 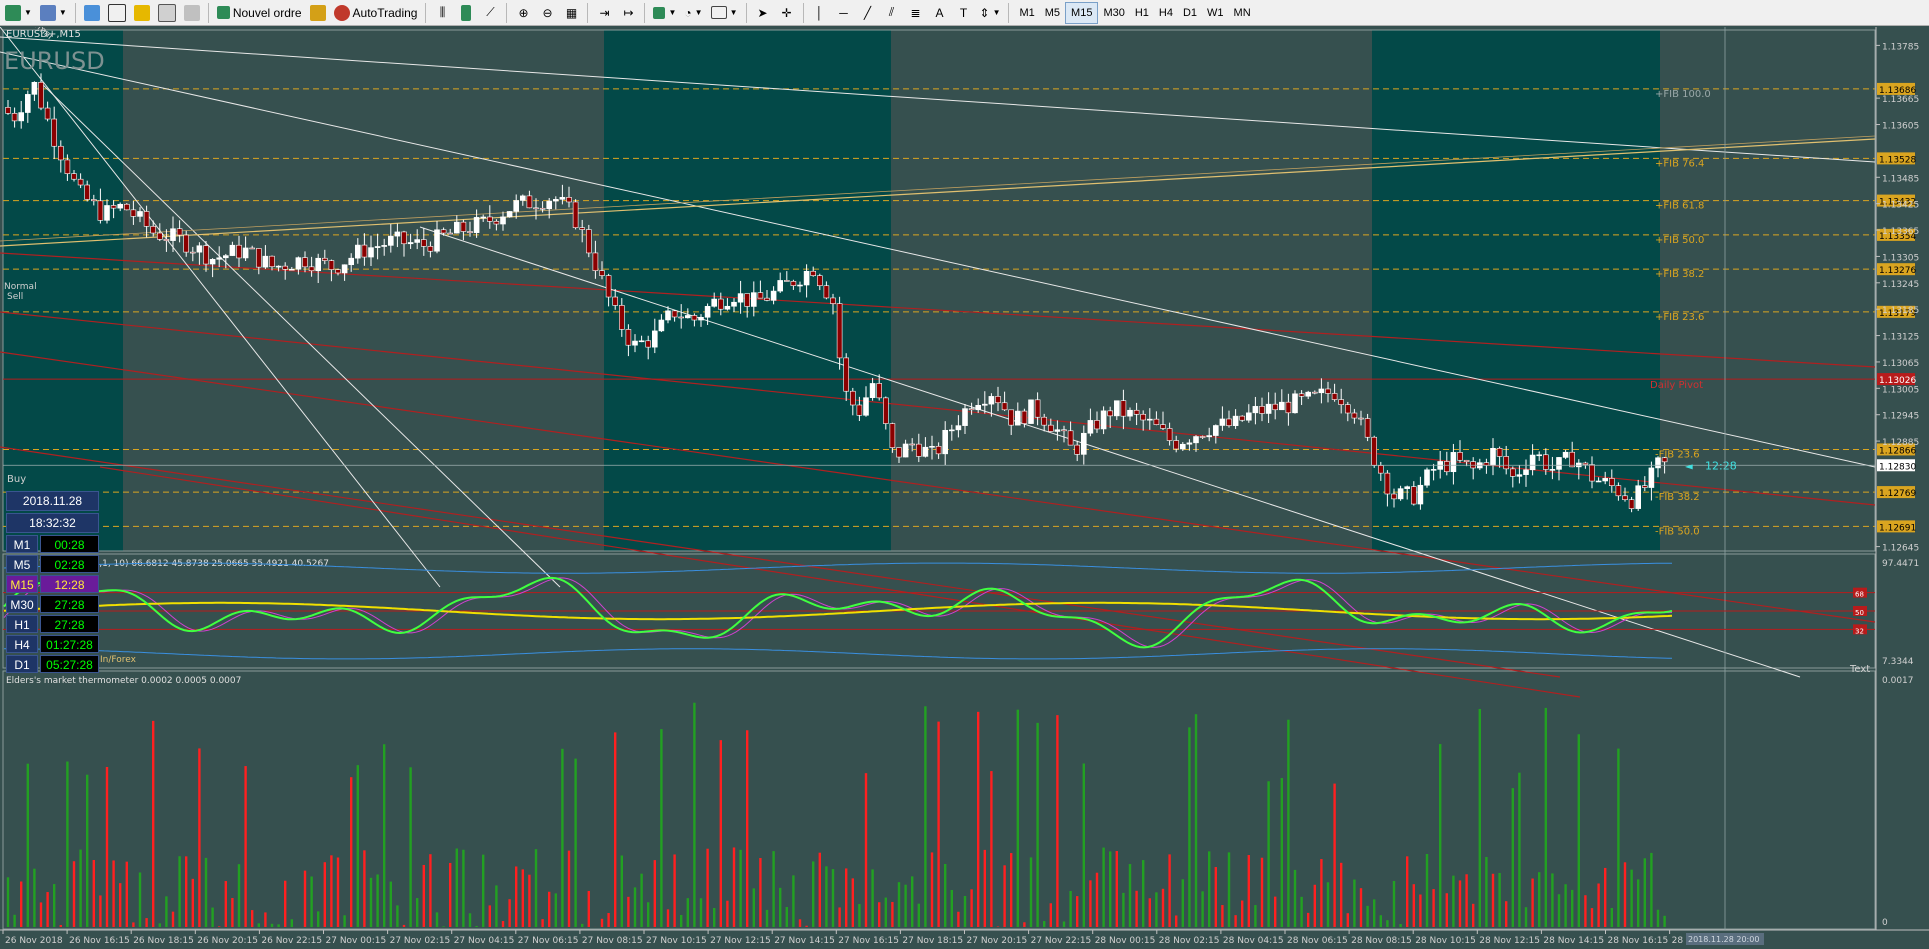 I want to click on templates-button: ▼, so click(x=724, y=13).